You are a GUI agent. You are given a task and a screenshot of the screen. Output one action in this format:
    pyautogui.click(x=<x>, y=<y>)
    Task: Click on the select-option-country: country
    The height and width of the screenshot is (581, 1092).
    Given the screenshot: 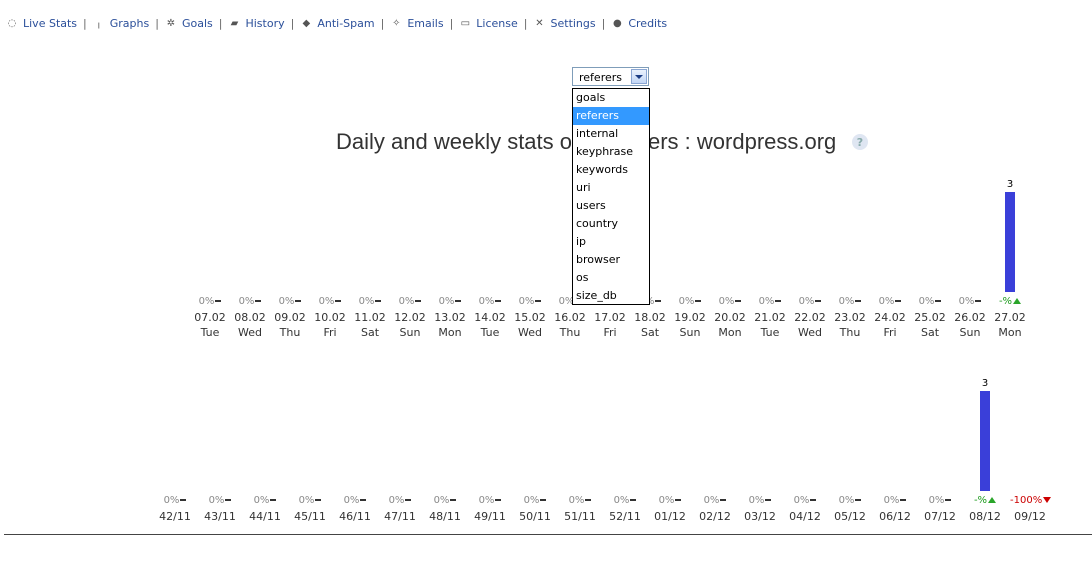 What is the action you would take?
    pyautogui.click(x=611, y=224)
    